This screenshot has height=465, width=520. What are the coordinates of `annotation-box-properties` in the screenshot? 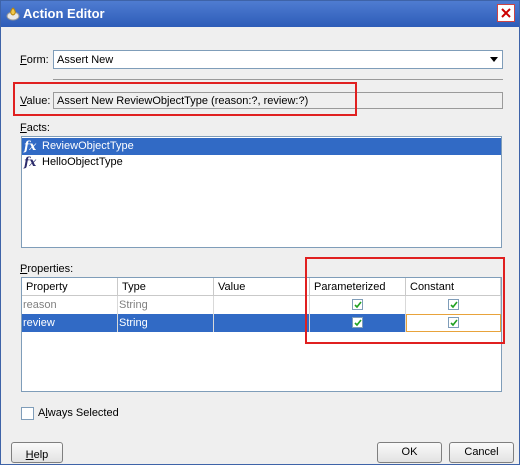 It's located at (405, 300).